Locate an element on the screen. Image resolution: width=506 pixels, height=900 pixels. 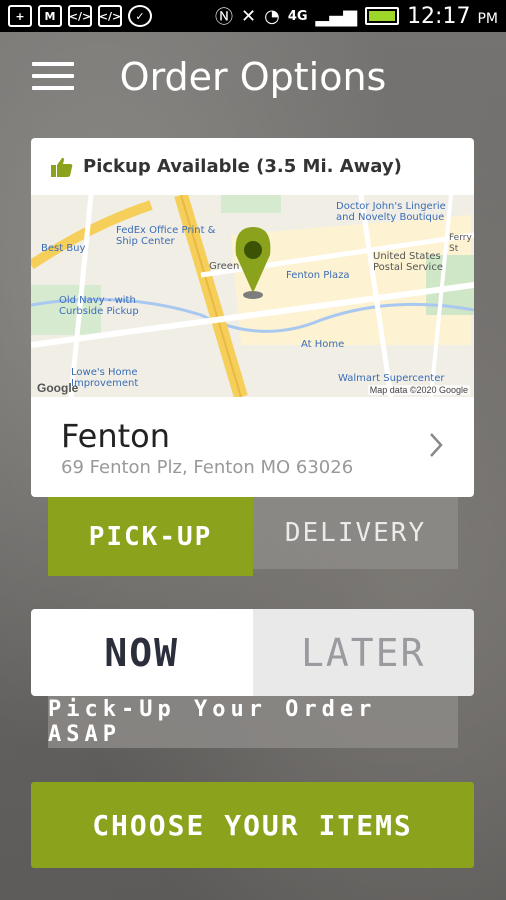
code-icon-2: </> is located at coordinates (110, 16).